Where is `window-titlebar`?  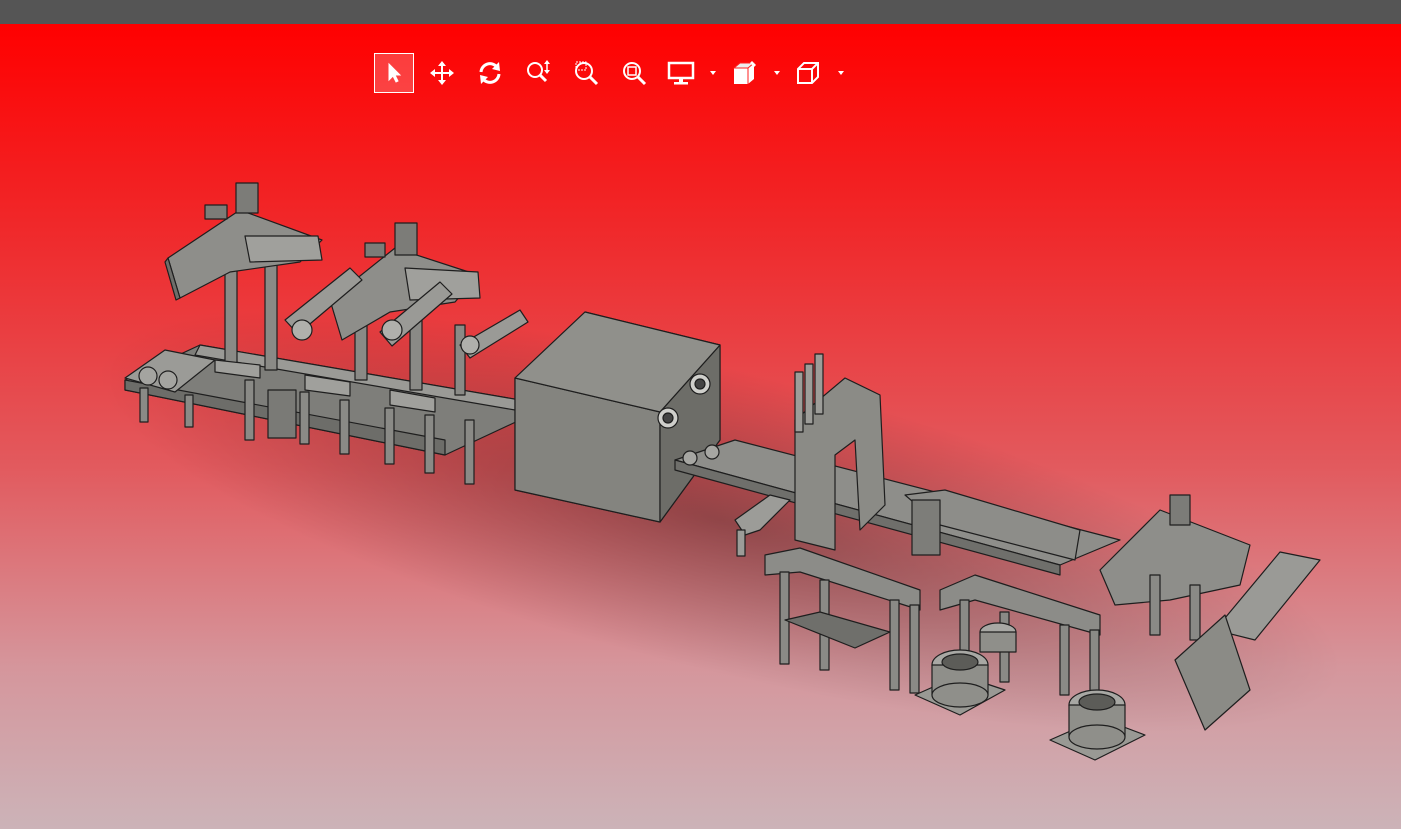
window-titlebar is located at coordinates (700, 12).